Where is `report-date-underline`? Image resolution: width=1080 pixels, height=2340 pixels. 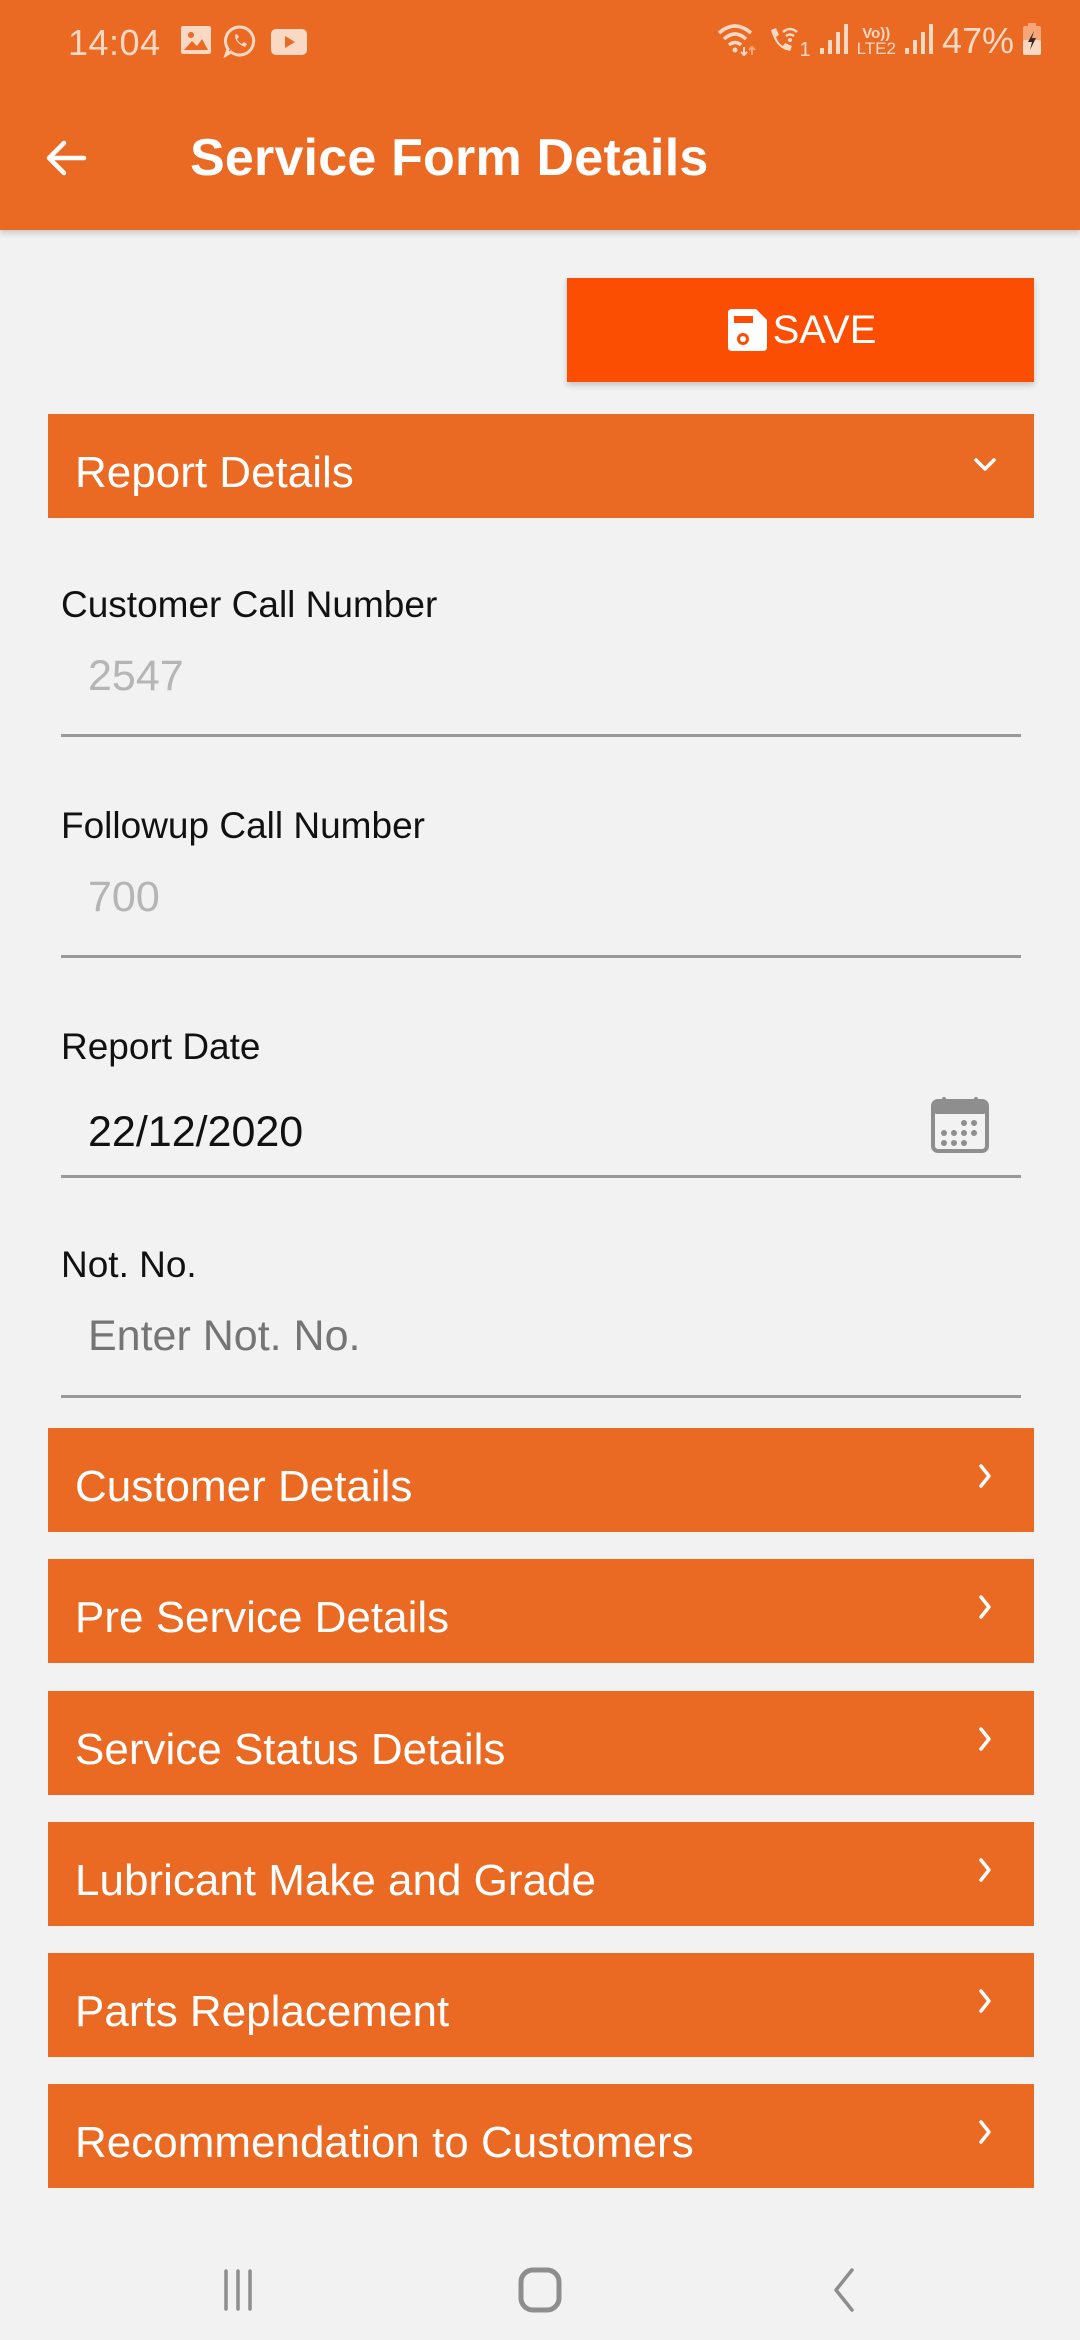
report-date-underline is located at coordinates (541, 1176).